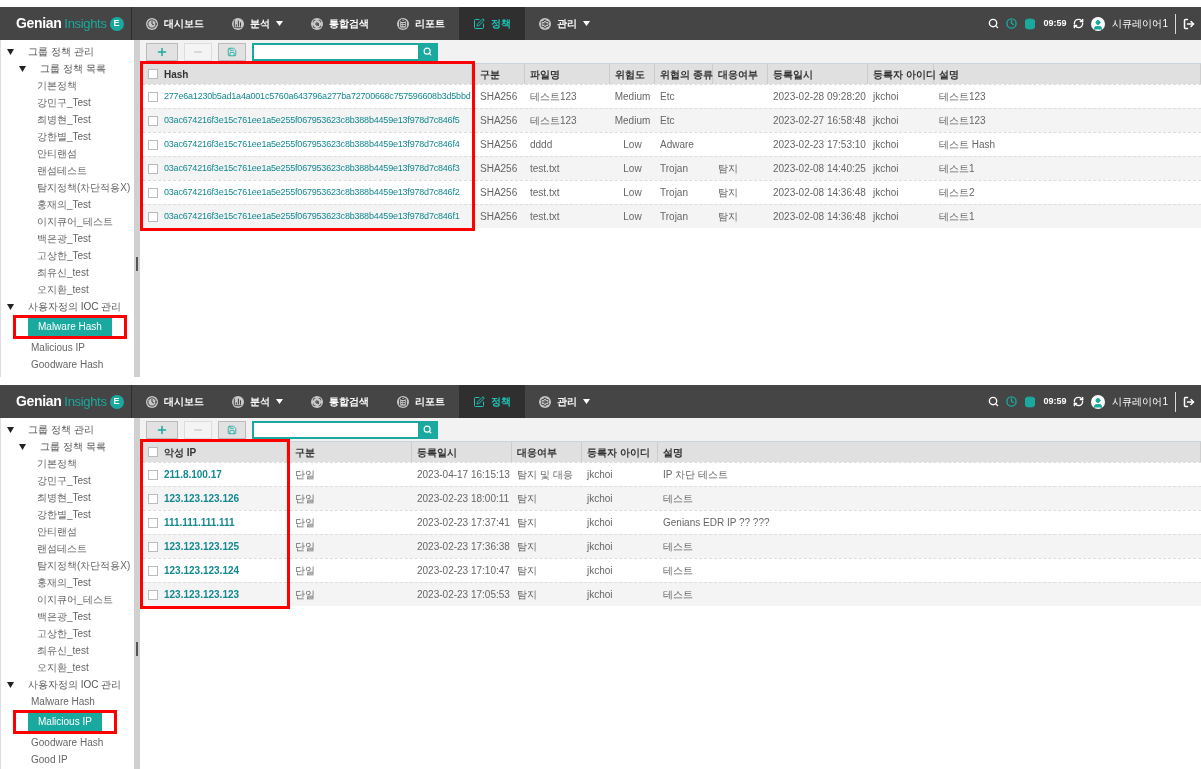 The image size is (1201, 769). Describe the element at coordinates (58, 347) in the screenshot. I see `tree-item: Malicious IP` at that location.